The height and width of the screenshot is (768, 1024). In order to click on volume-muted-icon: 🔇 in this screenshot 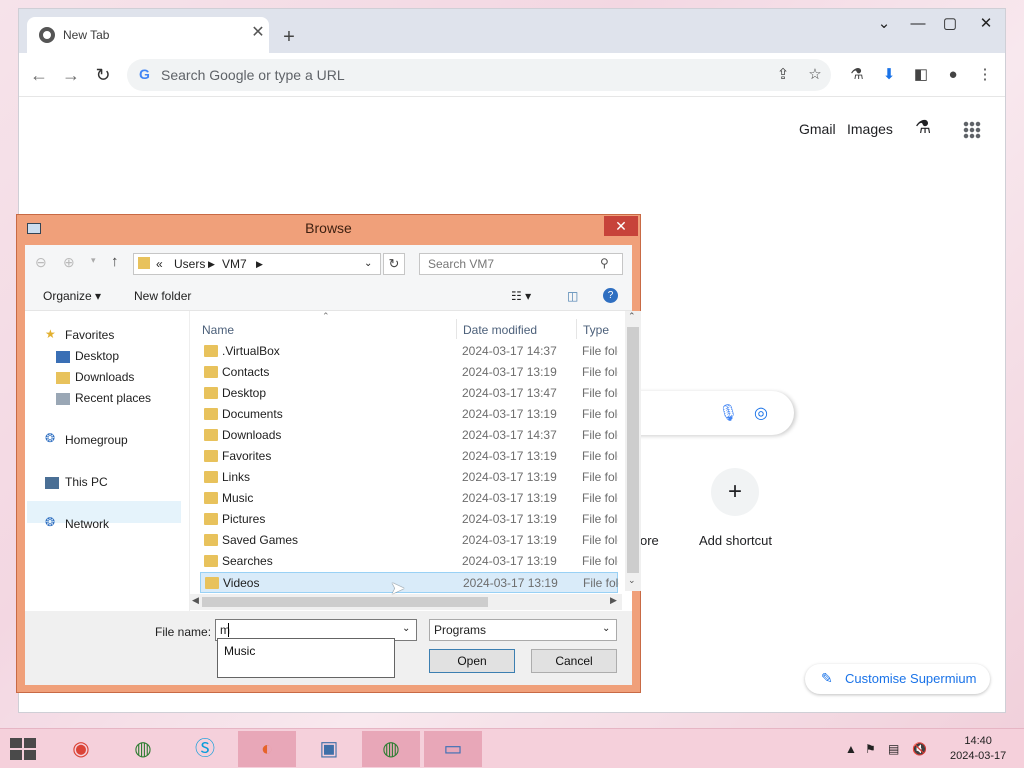, I will do `click(919, 749)`.